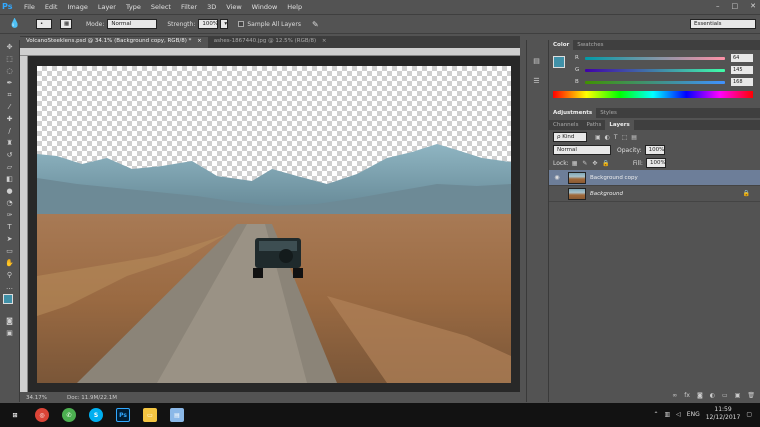 This screenshot has height=427, width=760. I want to click on lock-icons: ▦✎✥🔒, so click(593, 163).